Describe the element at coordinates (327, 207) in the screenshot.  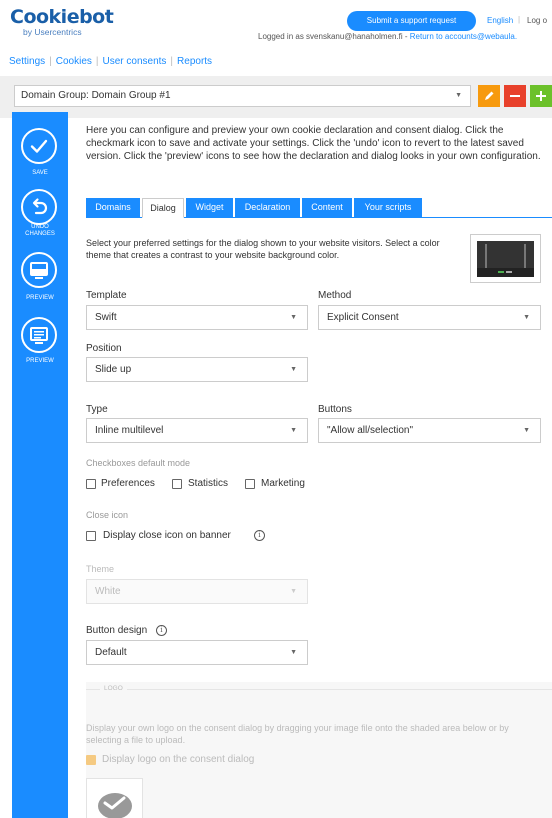
I see `tab-content: Content` at that location.